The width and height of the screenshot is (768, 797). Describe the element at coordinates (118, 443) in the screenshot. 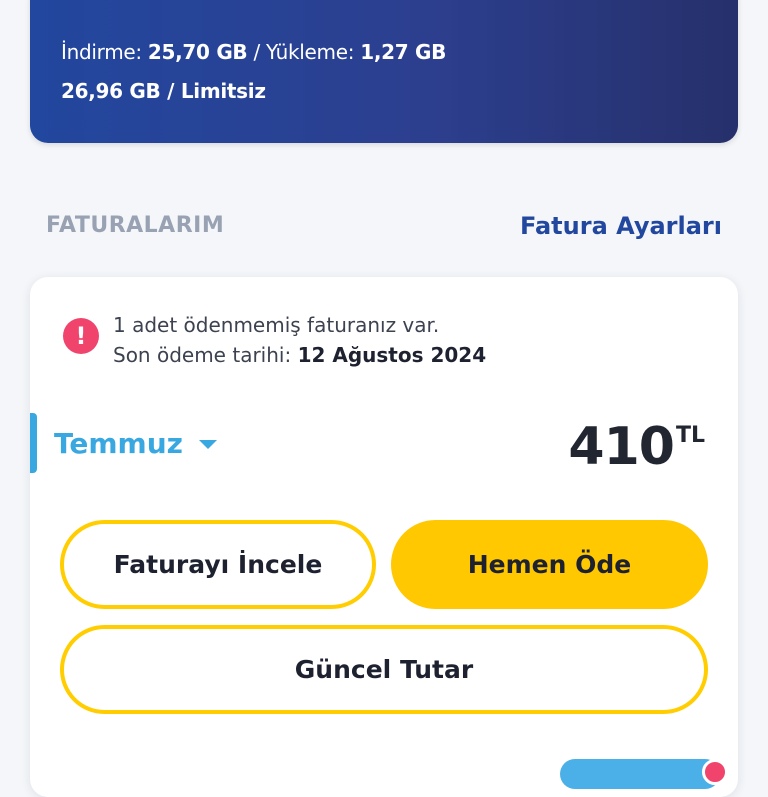

I see `month-label: Temmuz` at that location.